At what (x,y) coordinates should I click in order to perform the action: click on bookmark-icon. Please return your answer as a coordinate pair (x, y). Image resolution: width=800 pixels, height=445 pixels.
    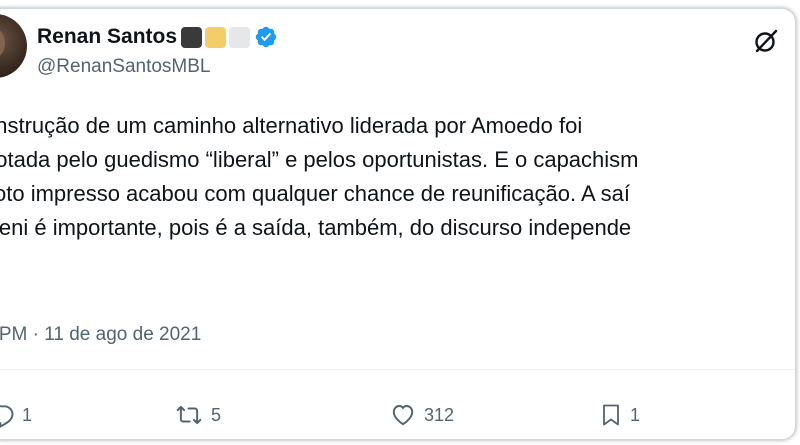
    Looking at the image, I should click on (611, 415).